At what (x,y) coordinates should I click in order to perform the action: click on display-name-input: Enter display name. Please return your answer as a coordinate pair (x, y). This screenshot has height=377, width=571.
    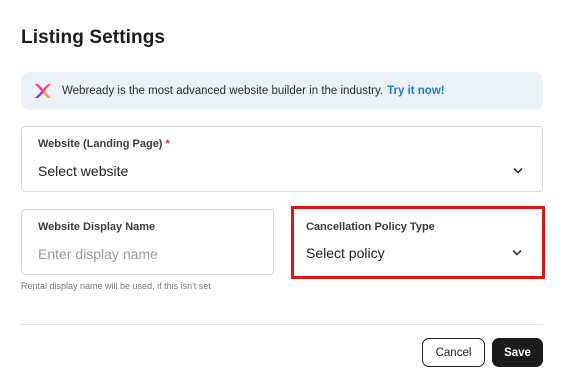
    Looking at the image, I should click on (98, 254).